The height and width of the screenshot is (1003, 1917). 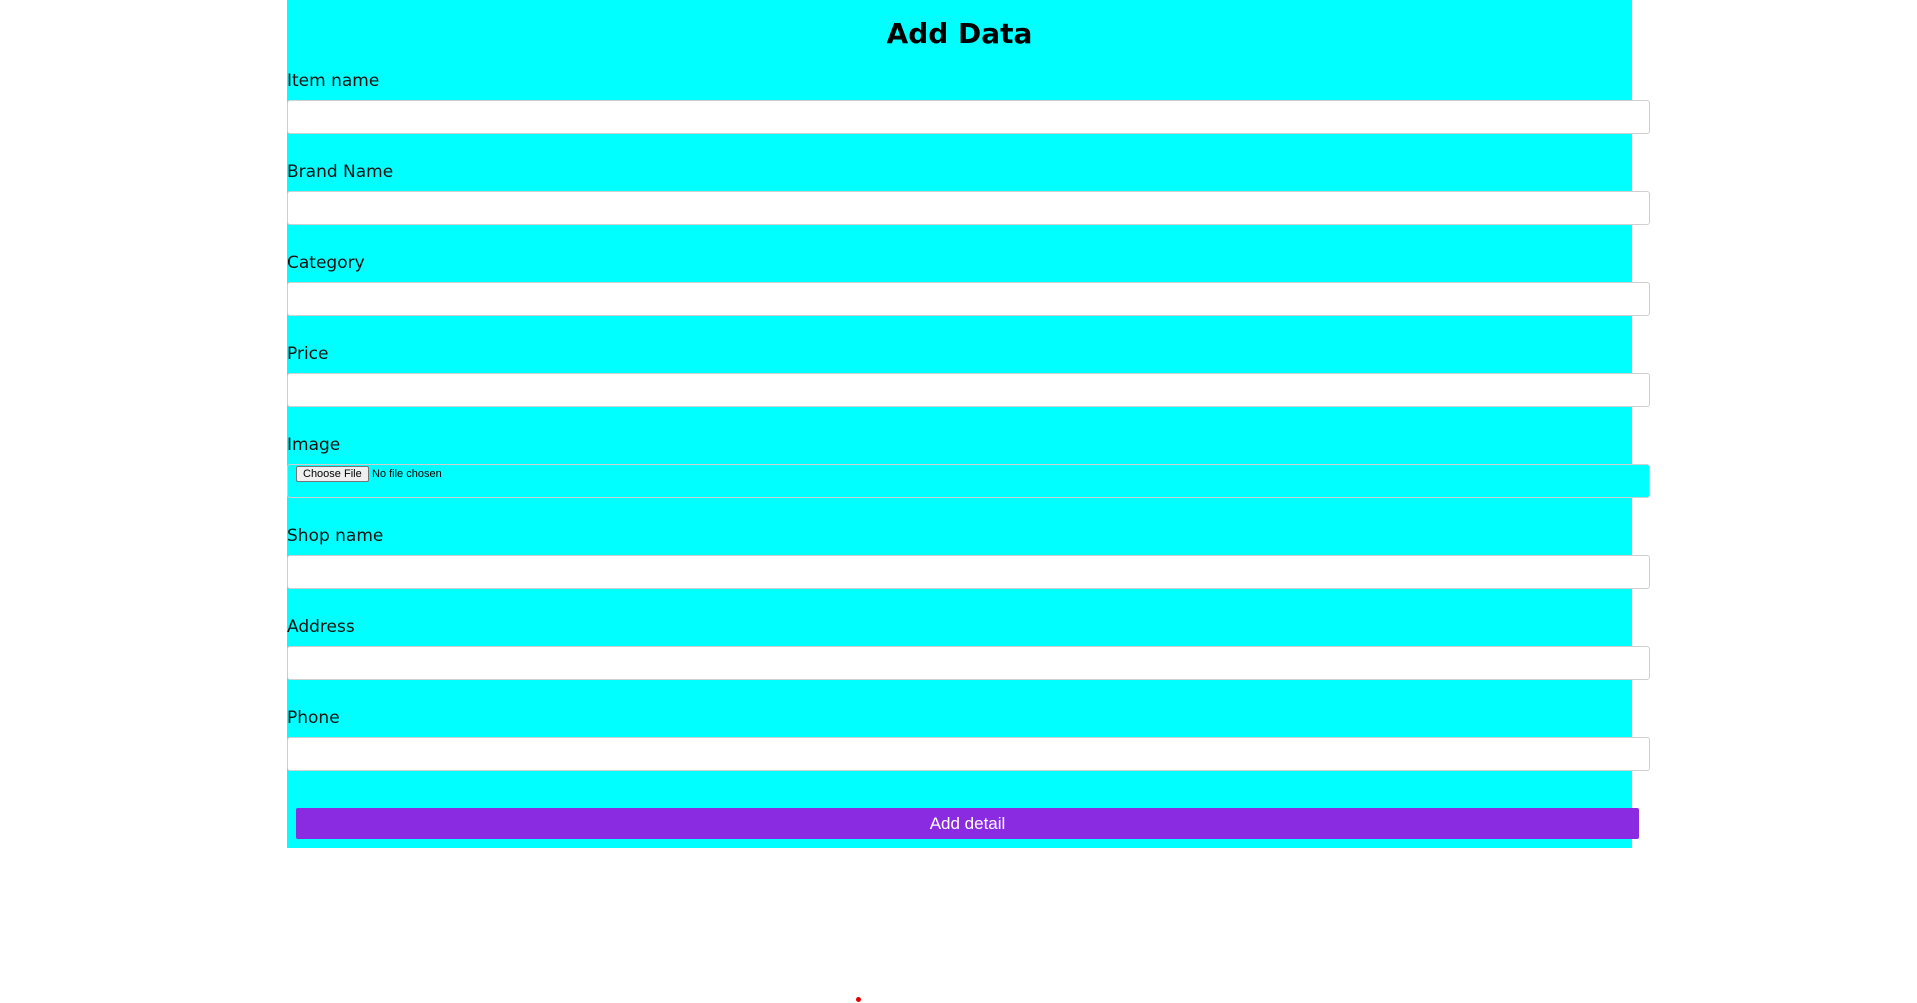 I want to click on brand-name-label: Brand Name, so click(x=340, y=172).